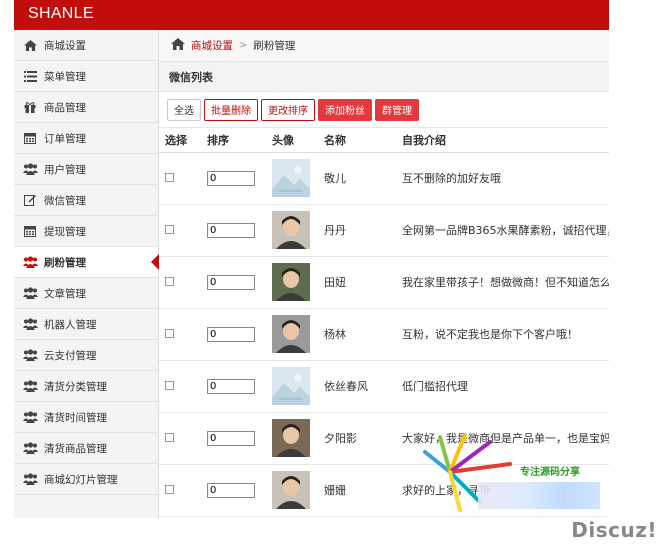  What do you see at coordinates (397, 109) in the screenshot?
I see `group-manage-button: 群管理` at bounding box center [397, 109].